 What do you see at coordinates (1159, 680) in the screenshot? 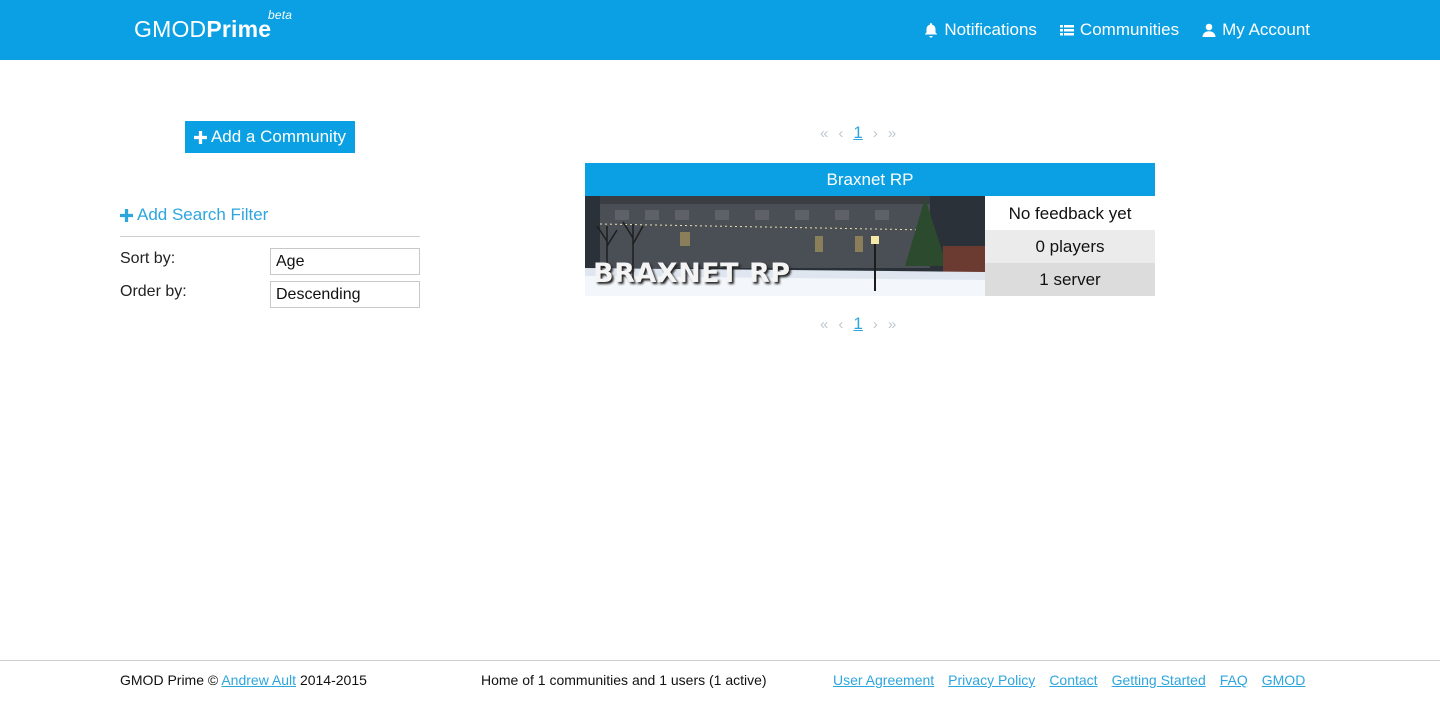
I see `footer-link-getting-started: Getting Started` at bounding box center [1159, 680].